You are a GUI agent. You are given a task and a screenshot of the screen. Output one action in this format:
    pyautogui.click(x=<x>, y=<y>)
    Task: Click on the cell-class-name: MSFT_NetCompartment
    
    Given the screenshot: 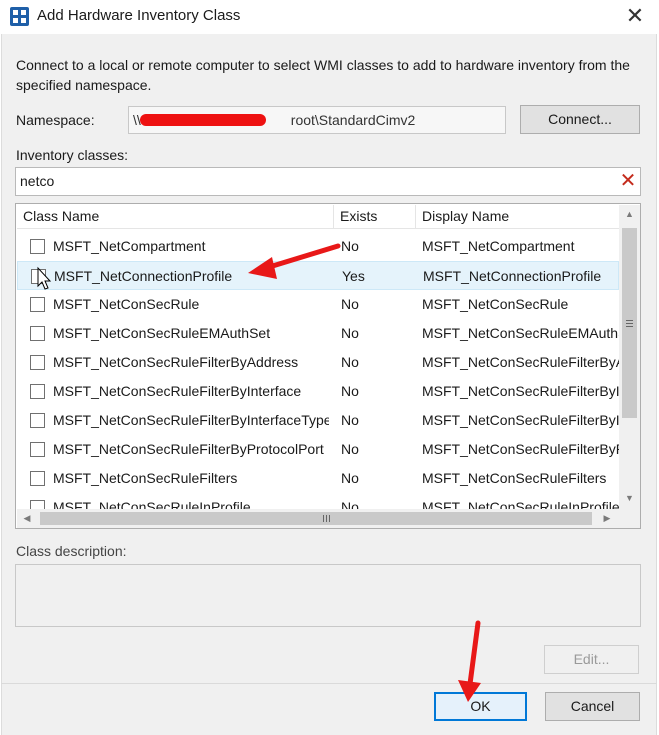 What is the action you would take?
    pyautogui.click(x=129, y=246)
    